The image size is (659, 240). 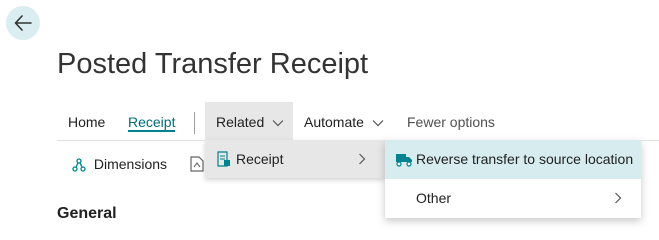 I want to click on dimensions-button: Dimensions, so click(x=119, y=164).